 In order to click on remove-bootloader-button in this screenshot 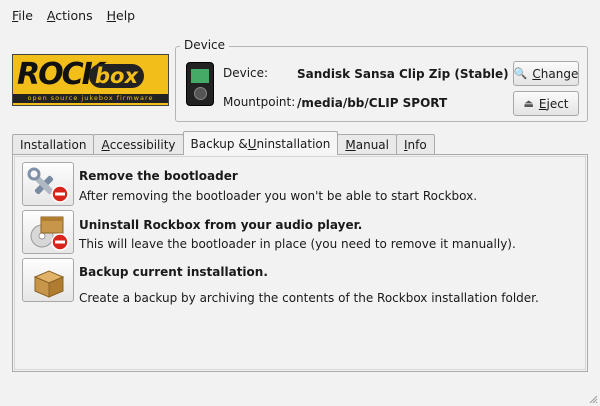, I will do `click(48, 184)`.